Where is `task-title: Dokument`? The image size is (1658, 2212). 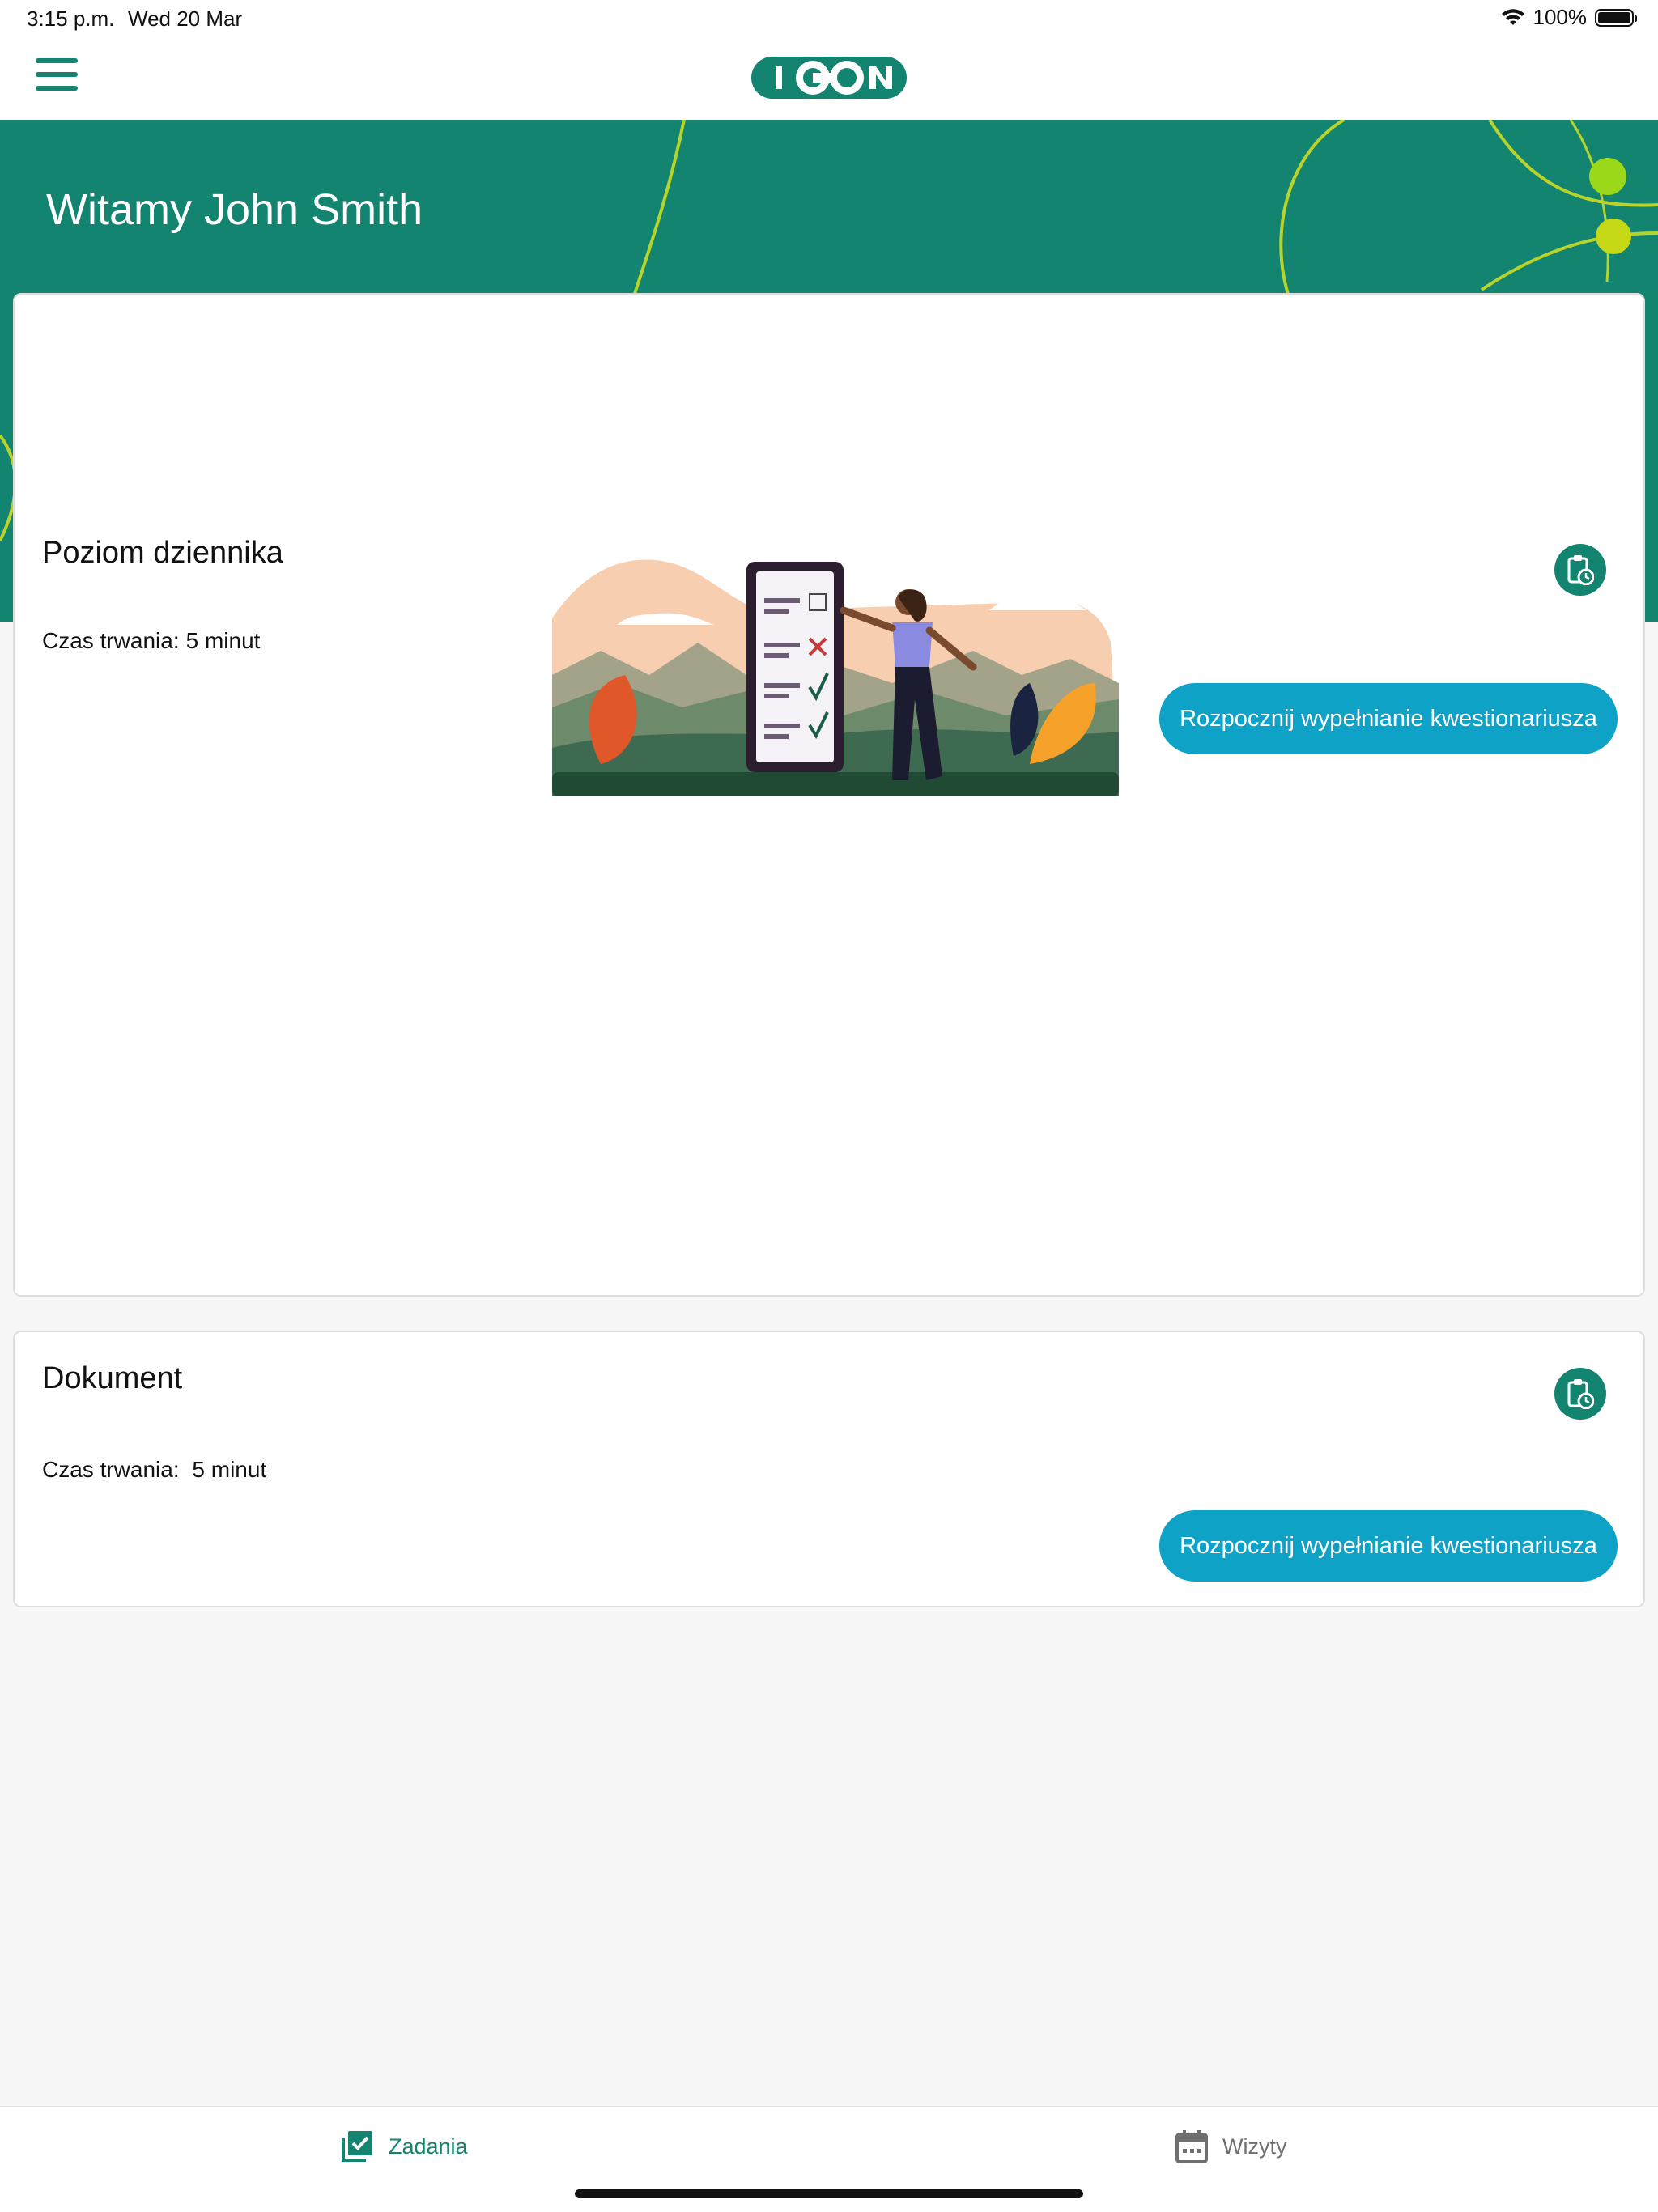 task-title: Dokument is located at coordinates (112, 1378).